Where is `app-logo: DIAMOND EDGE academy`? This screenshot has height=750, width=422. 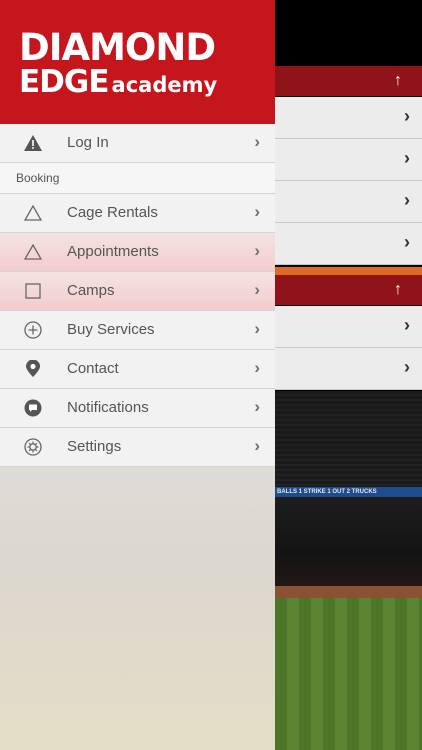 app-logo: DIAMOND EDGE academy is located at coordinates (118, 63).